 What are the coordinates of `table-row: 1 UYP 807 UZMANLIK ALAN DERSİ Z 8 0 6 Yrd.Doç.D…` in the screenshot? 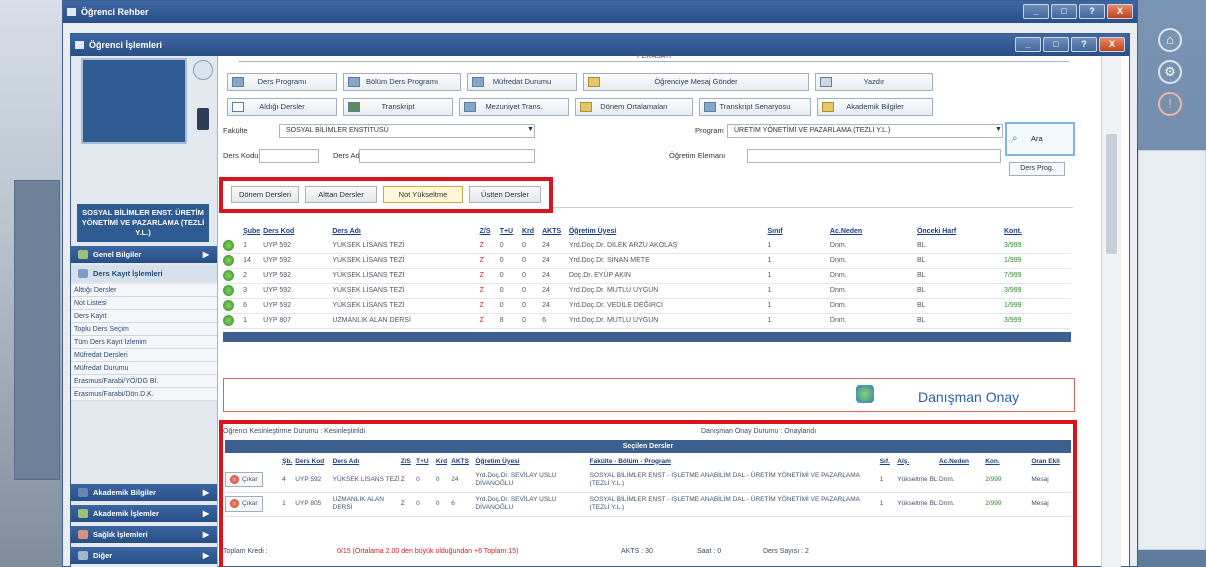 It's located at (647, 321).